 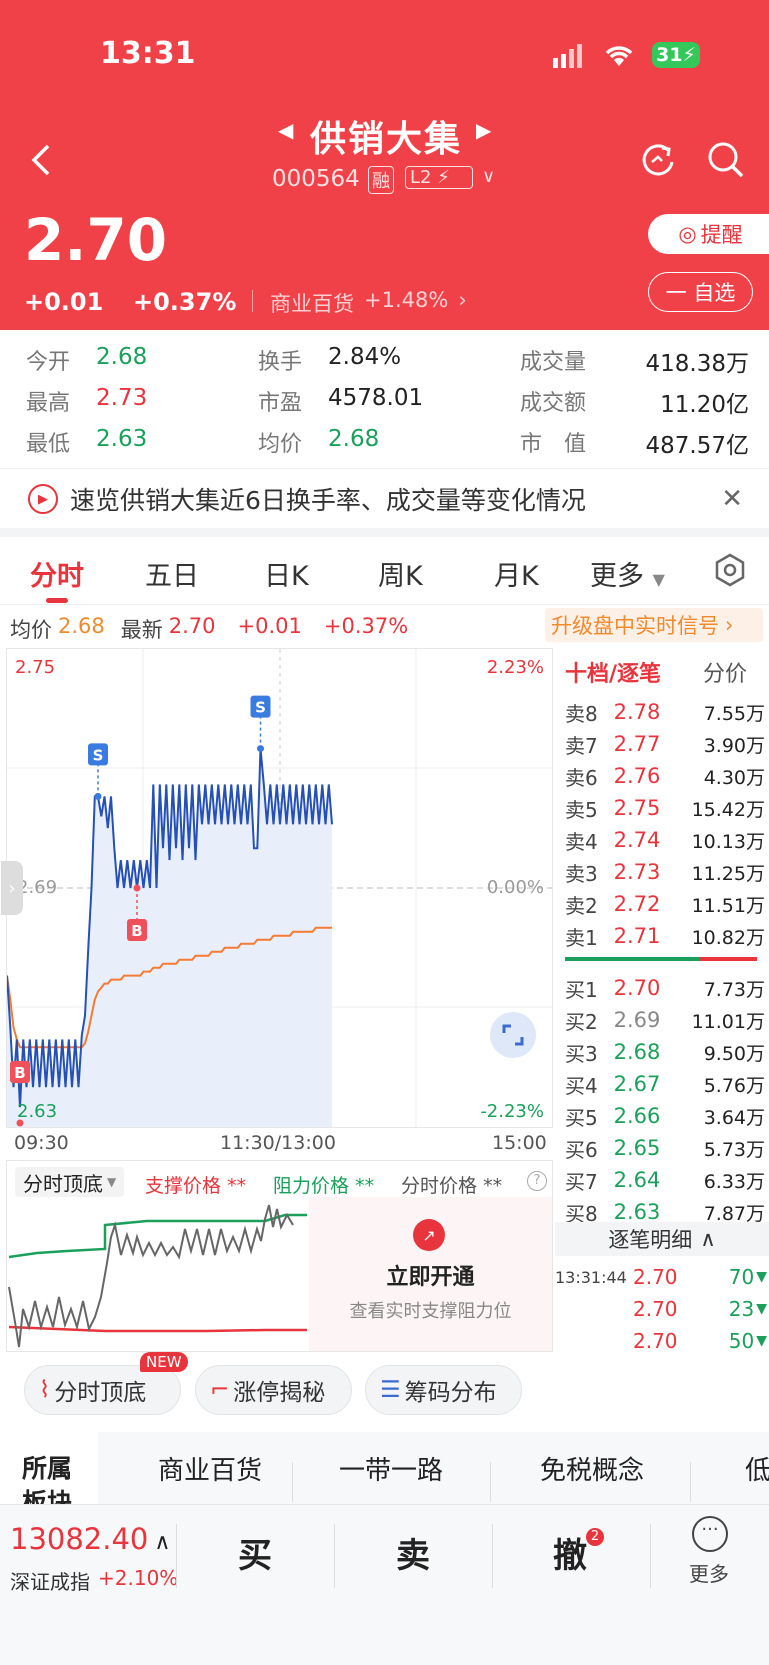 I want to click on tick-volume: 70, so click(x=741, y=1277).